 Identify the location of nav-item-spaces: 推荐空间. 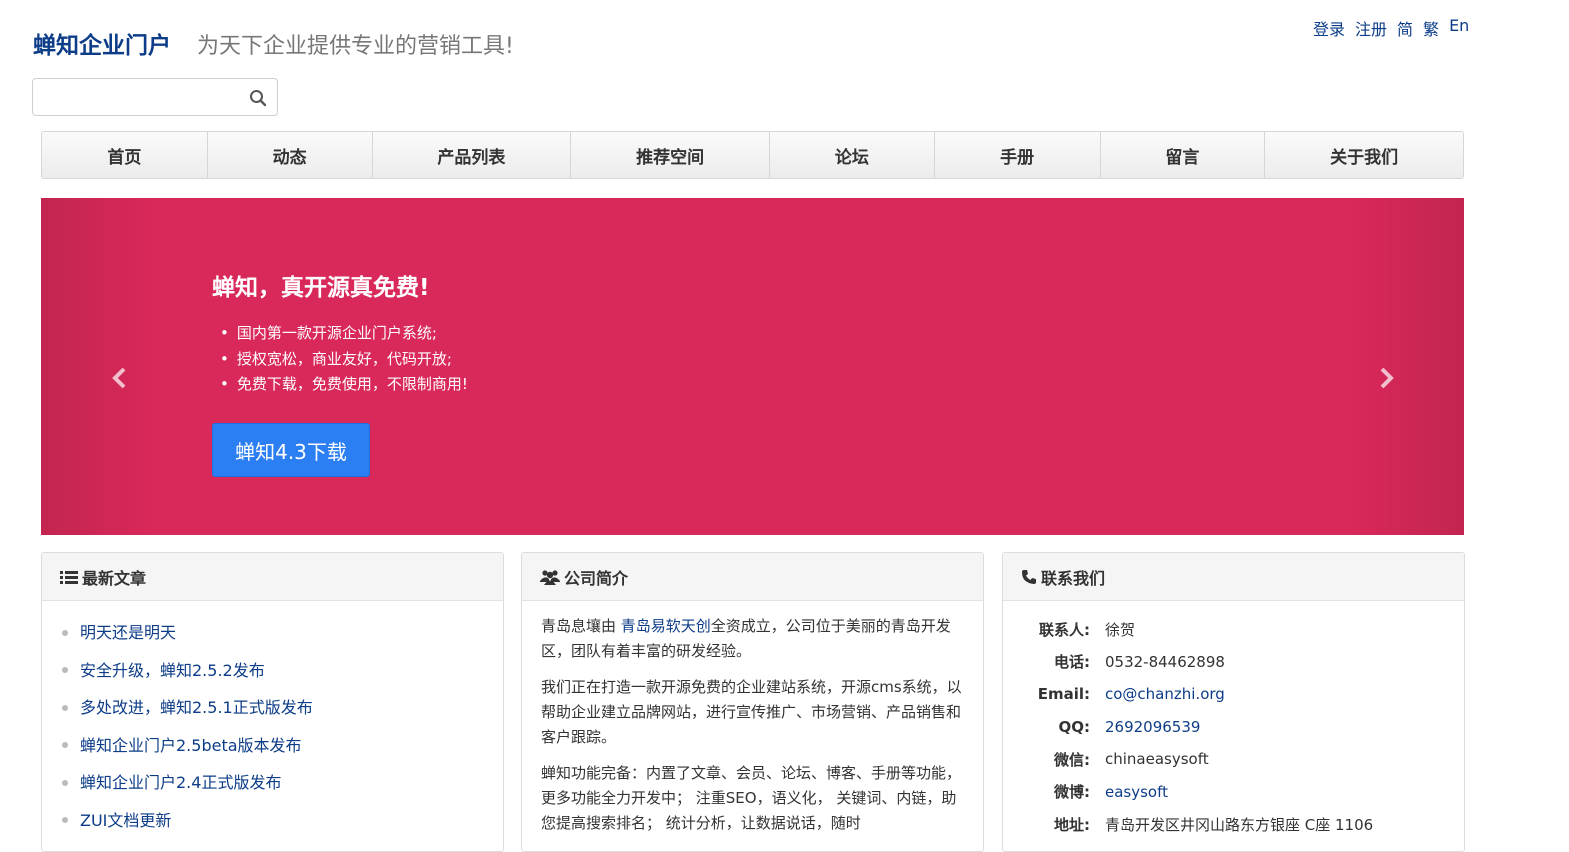
(670, 155).